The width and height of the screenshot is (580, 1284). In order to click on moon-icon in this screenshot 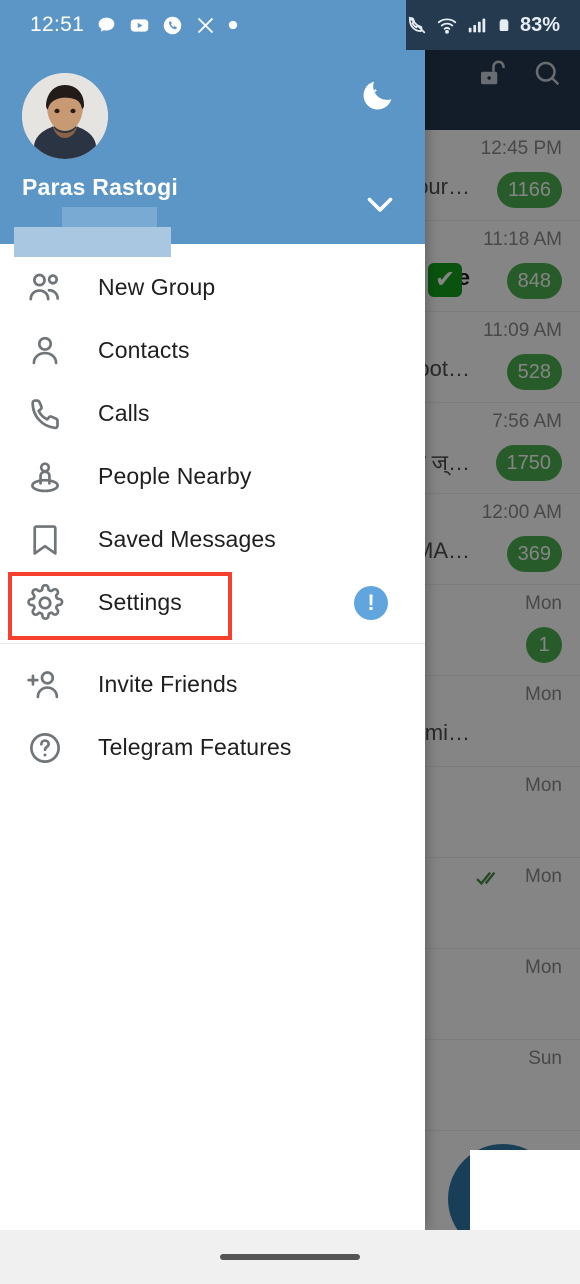, I will do `click(378, 95)`.